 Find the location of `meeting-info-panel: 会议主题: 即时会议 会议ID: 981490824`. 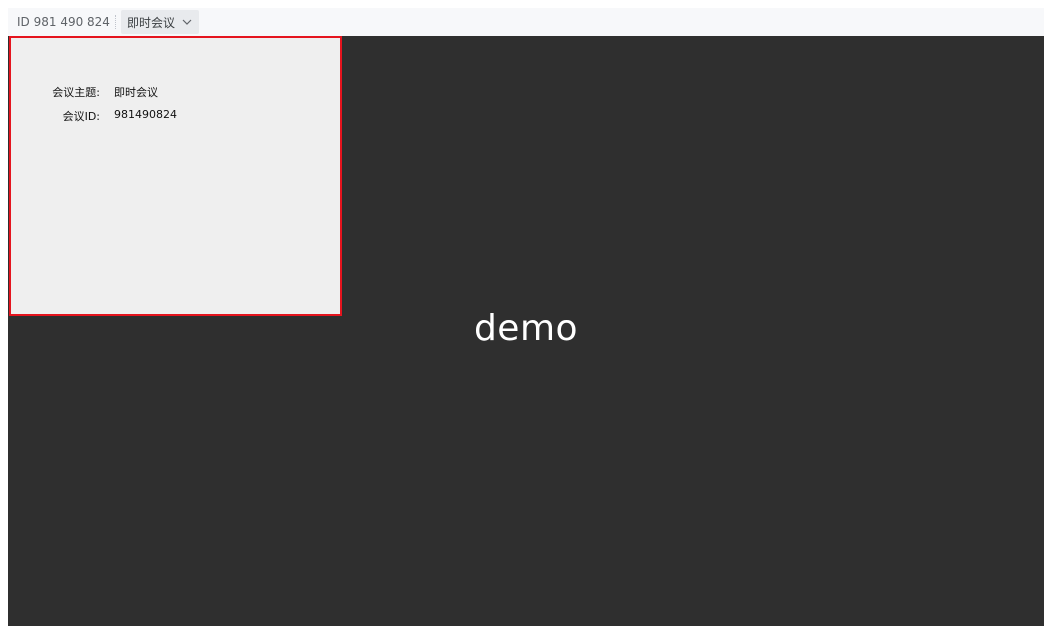

meeting-info-panel: 会议主题: 即时会议 会议ID: 981490824 is located at coordinates (175, 176).